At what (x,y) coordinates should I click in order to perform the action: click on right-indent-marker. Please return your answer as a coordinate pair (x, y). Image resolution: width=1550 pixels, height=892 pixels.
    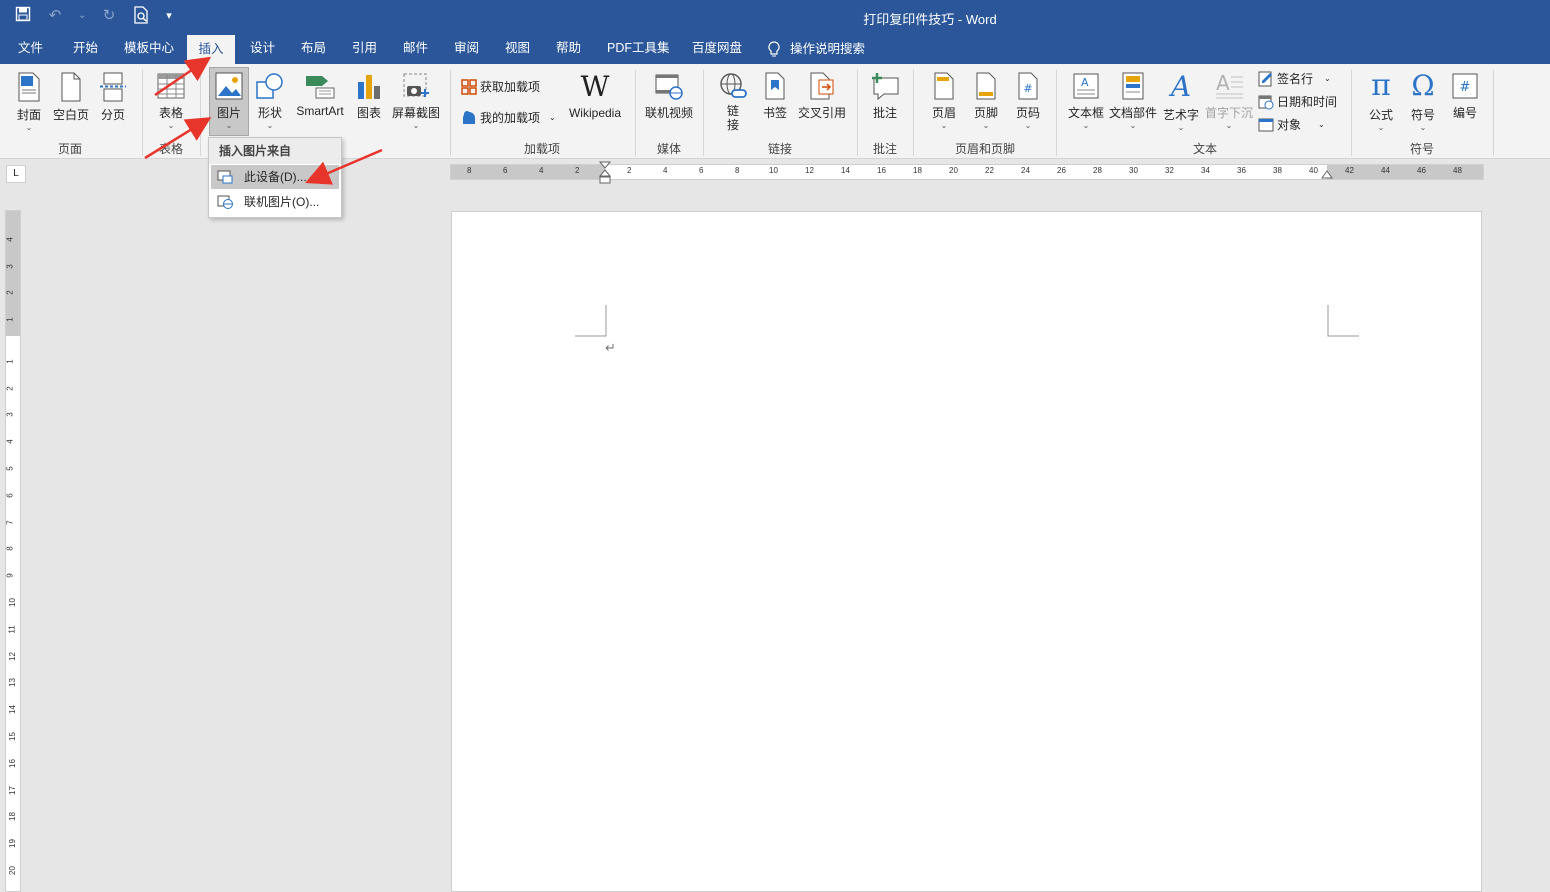
    Looking at the image, I should click on (1327, 175).